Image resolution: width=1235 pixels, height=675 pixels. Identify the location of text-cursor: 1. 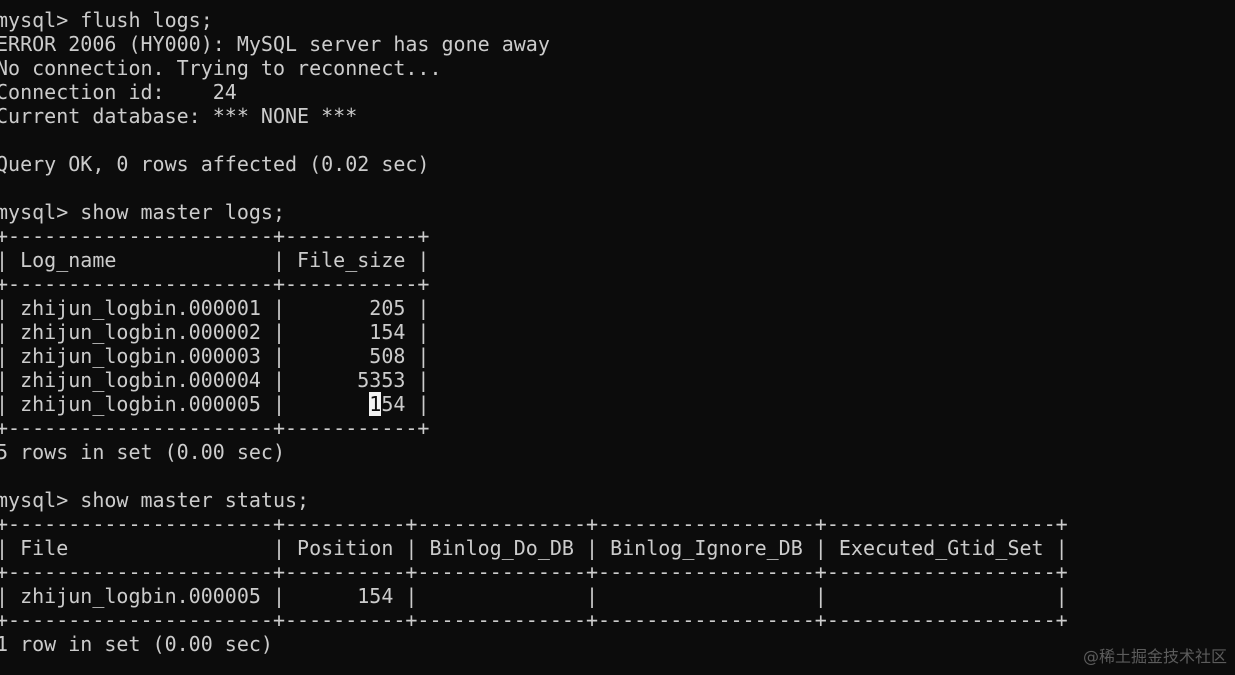
(375, 404).